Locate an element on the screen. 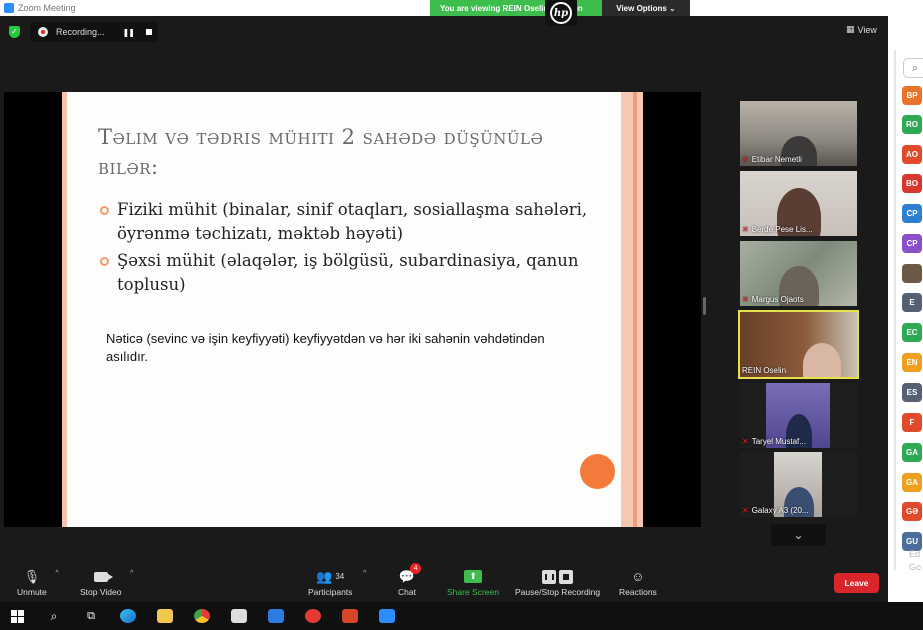  chat-button: 💬 4 Chat is located at coordinates (410, 580).